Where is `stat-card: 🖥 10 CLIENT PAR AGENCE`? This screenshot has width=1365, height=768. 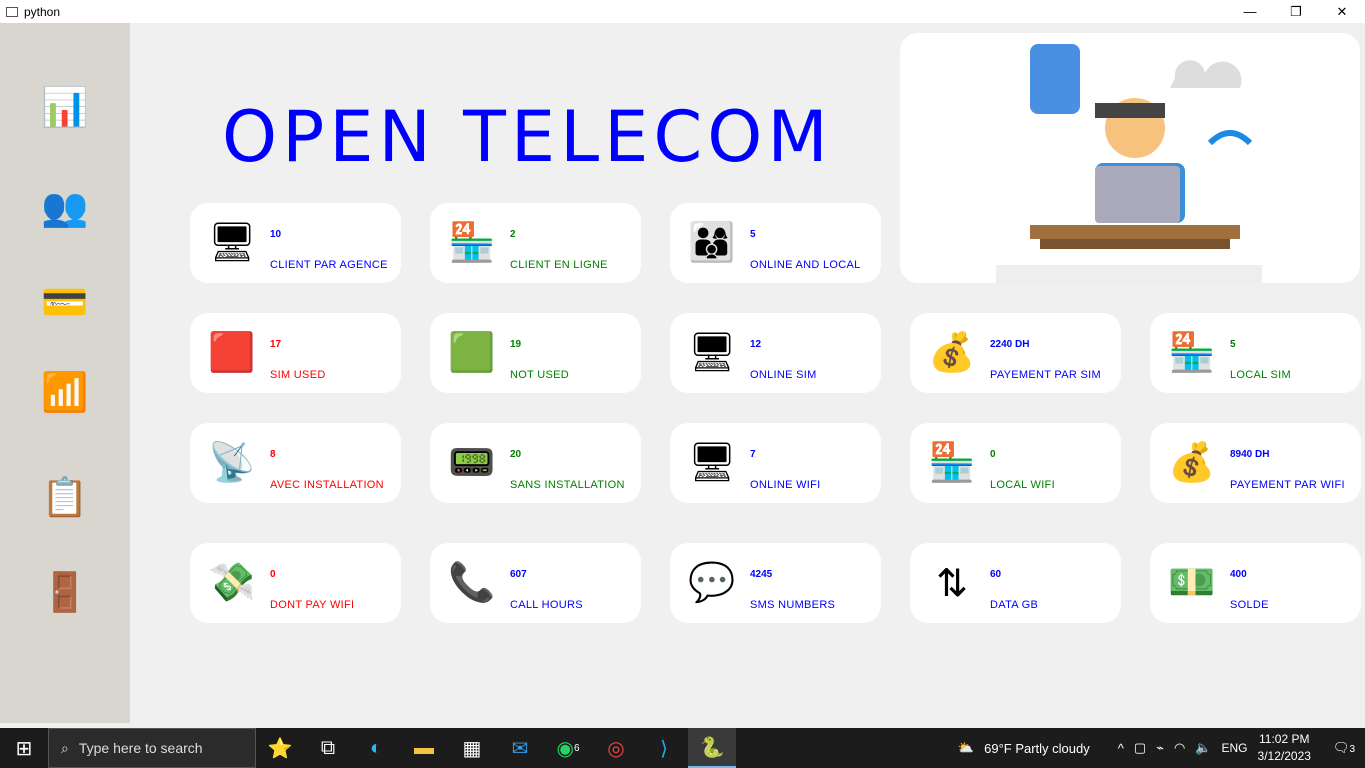 stat-card: 🖥 10 CLIENT PAR AGENCE is located at coordinates (295, 243).